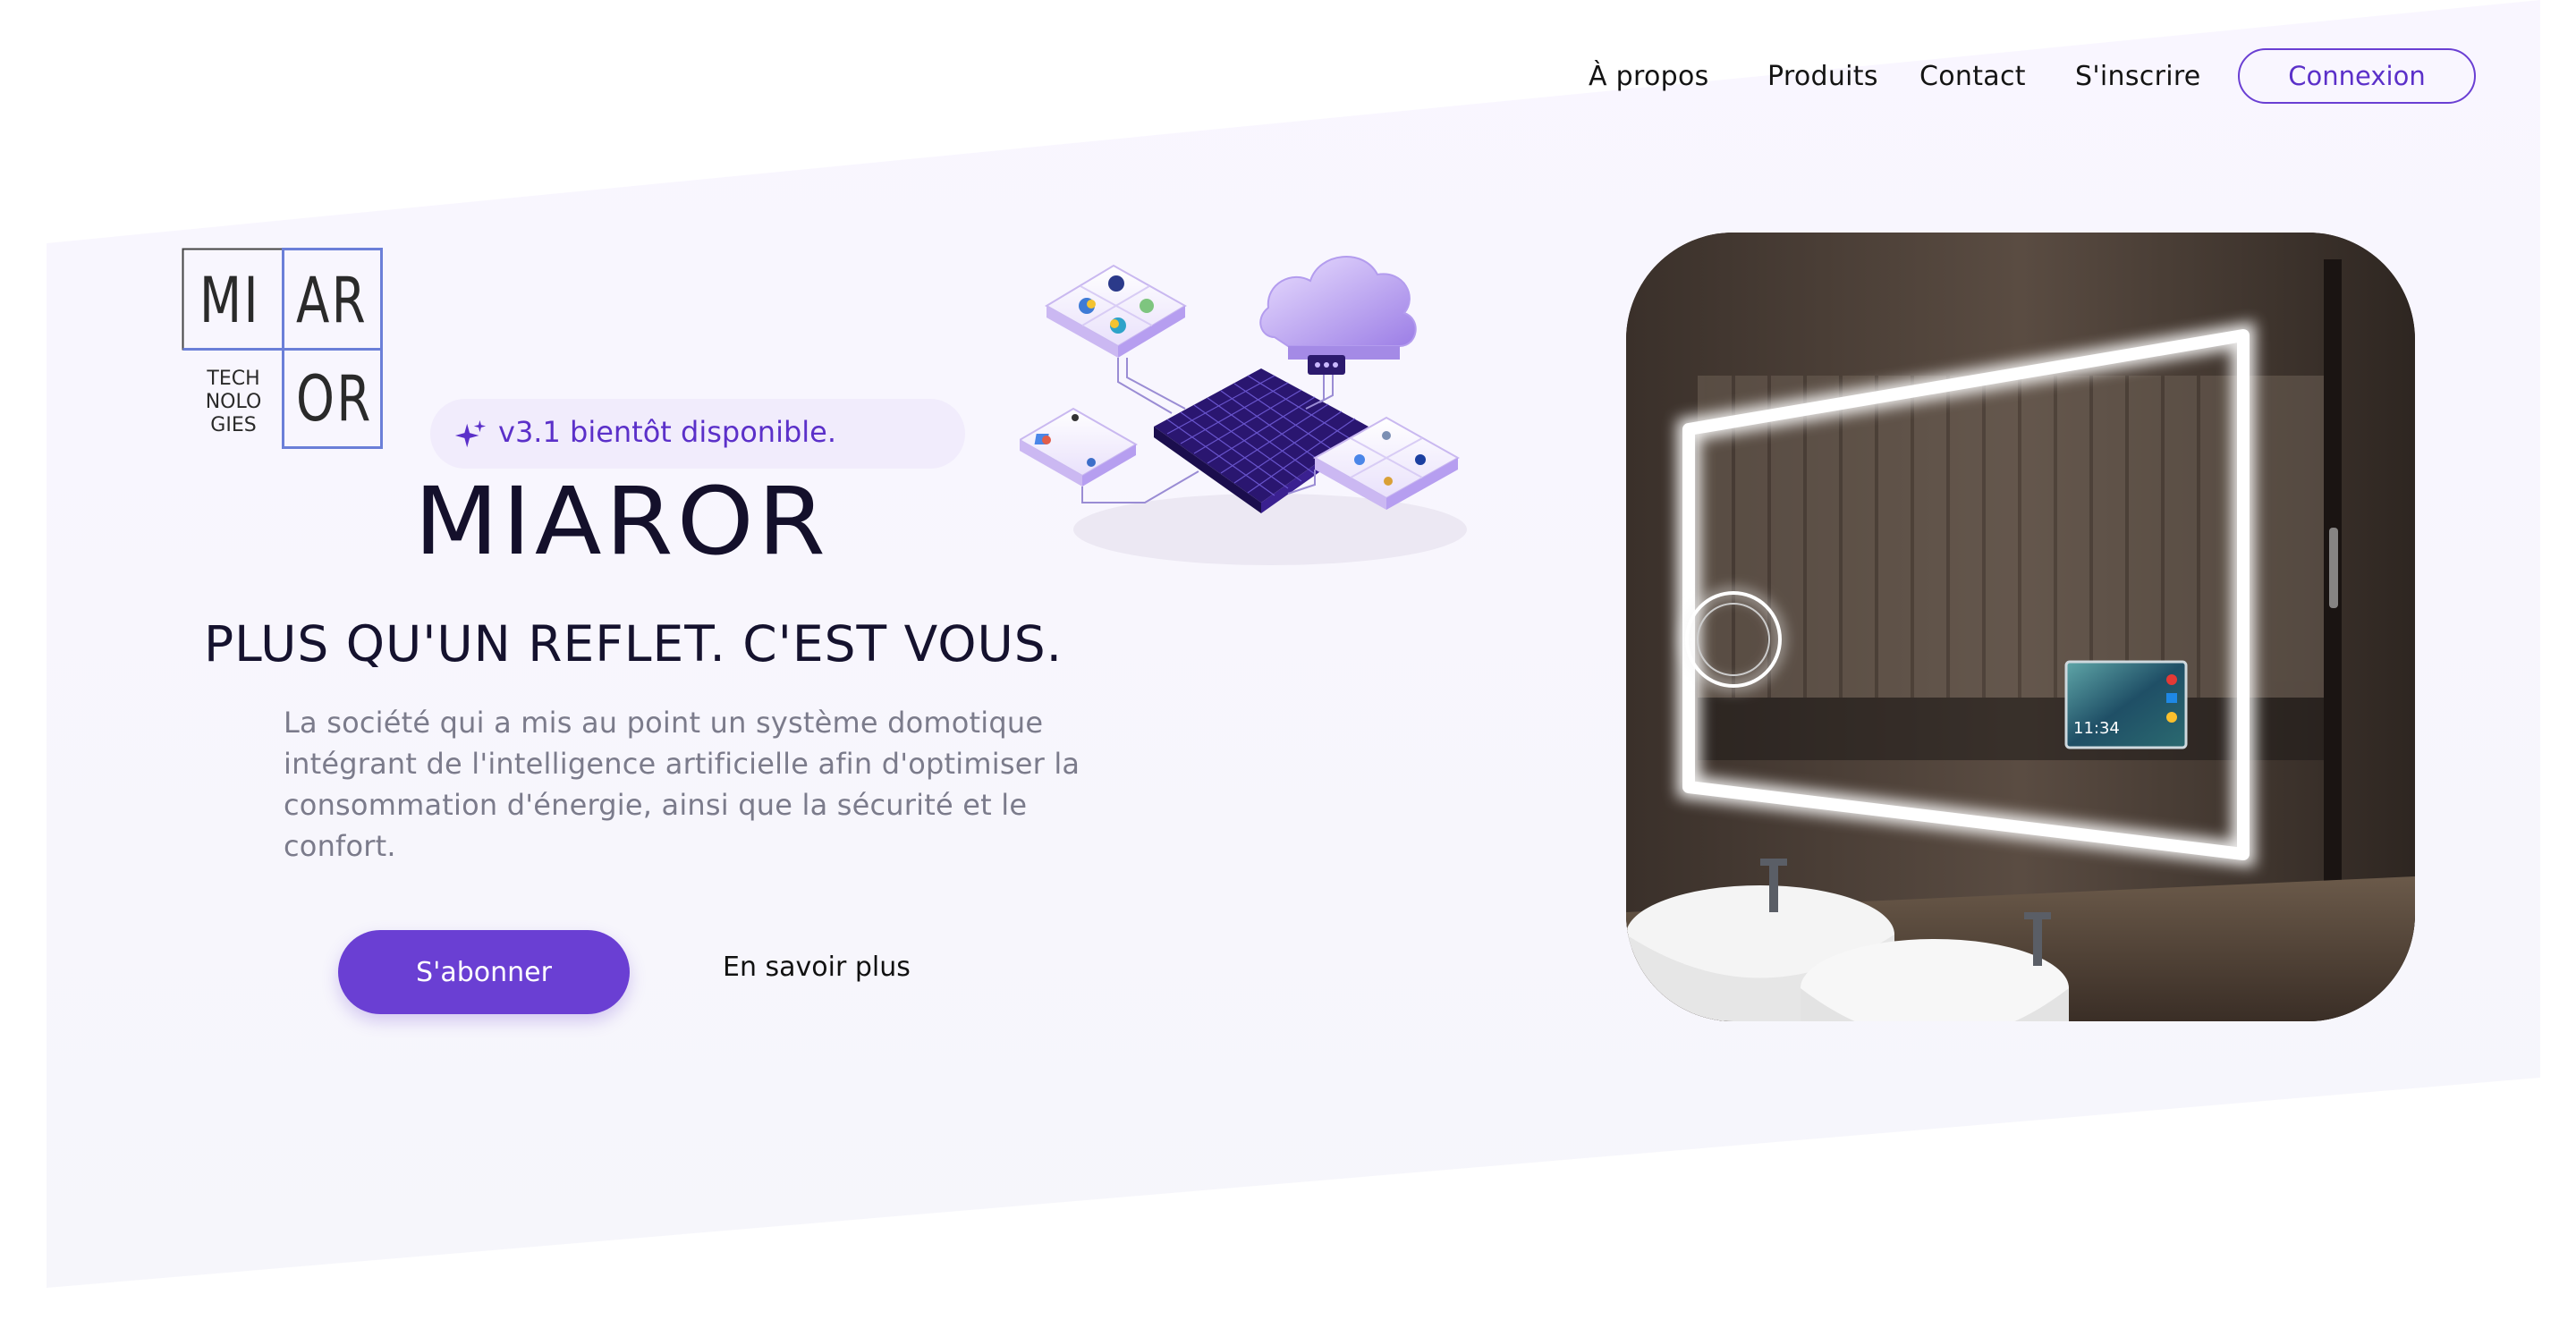  I want to click on logo-text-or: OR, so click(334, 399).